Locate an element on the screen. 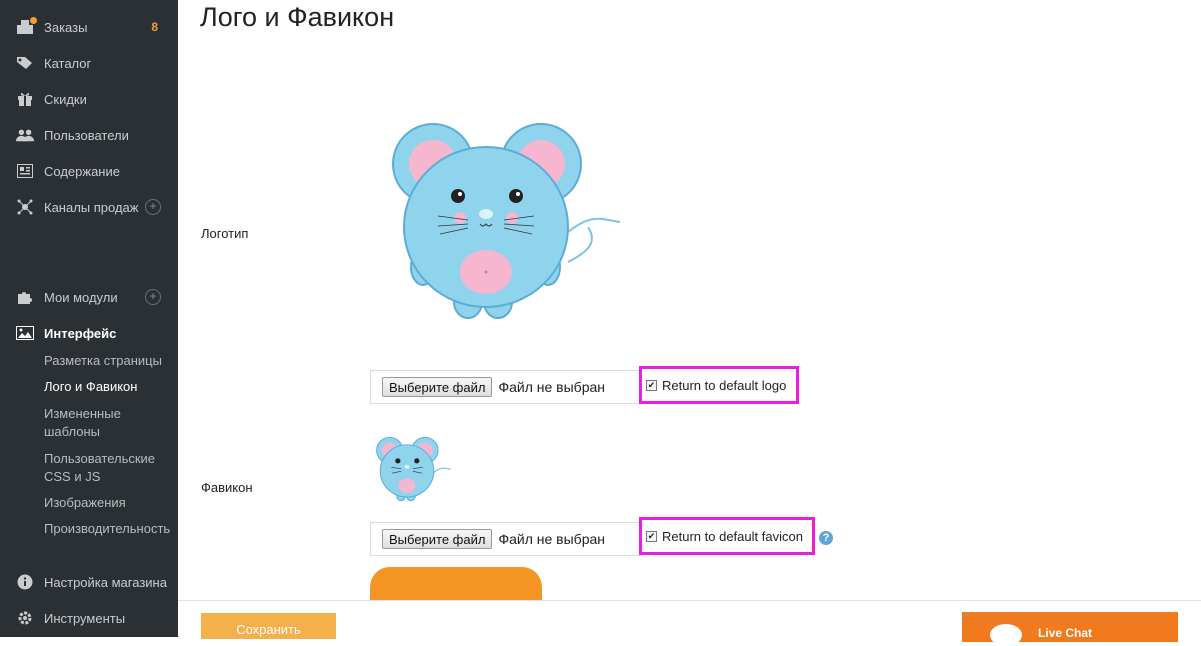 This screenshot has width=1201, height=646. sidebar-item-interface: Интерфейс is located at coordinates (89, 333).